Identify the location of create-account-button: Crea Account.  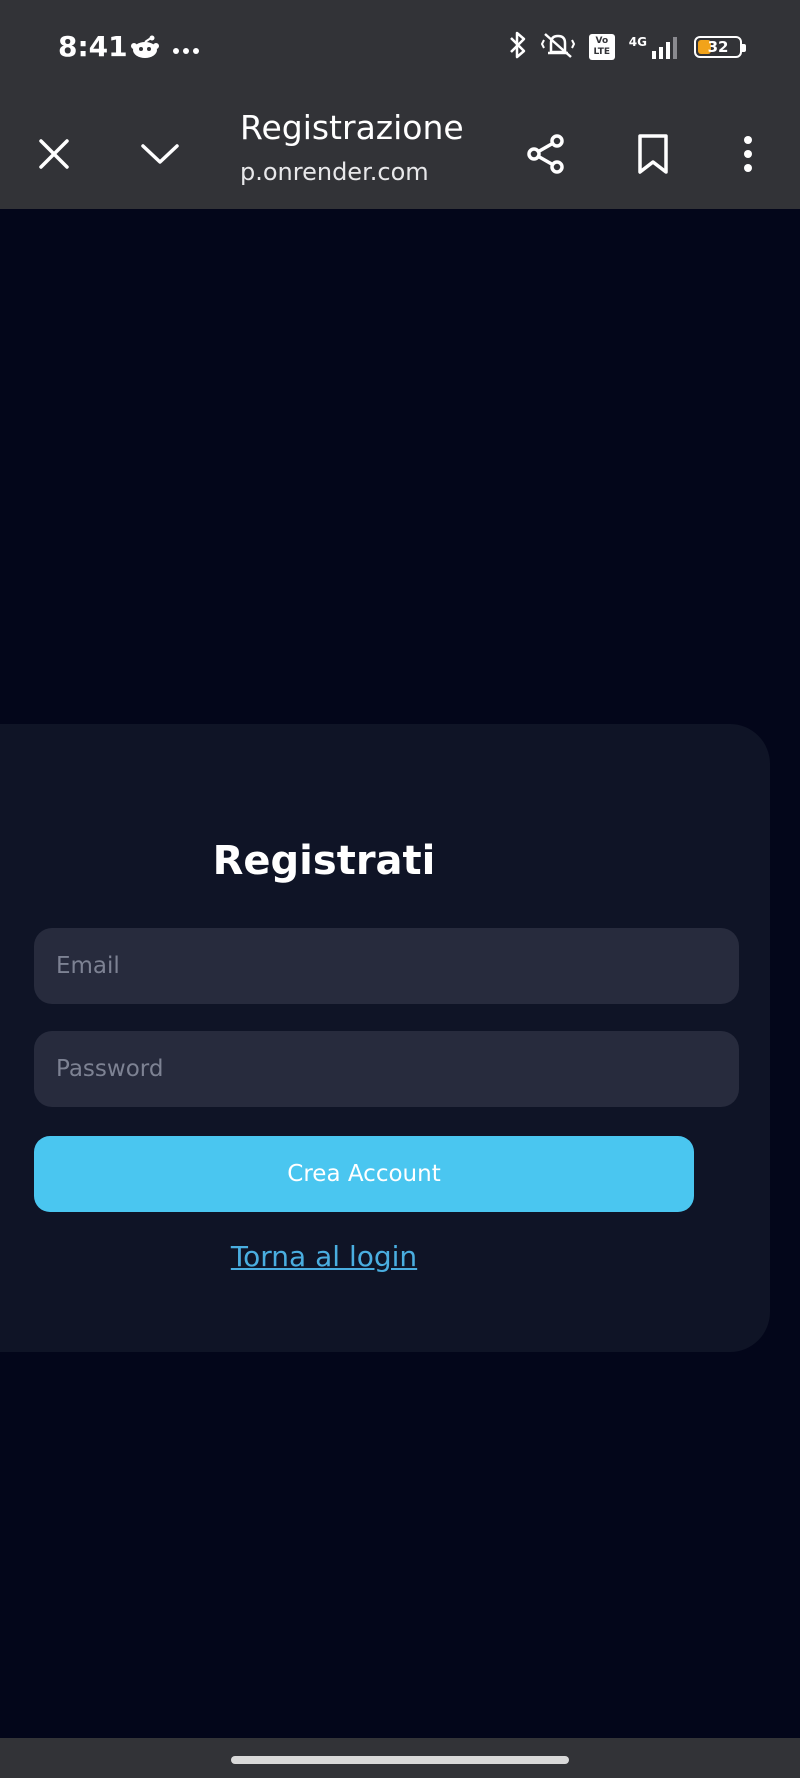
(364, 1174).